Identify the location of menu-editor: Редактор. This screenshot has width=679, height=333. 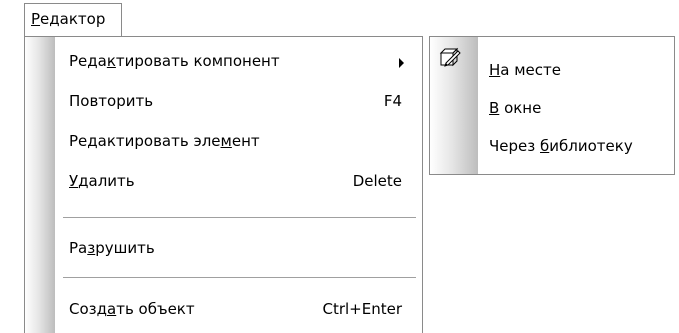
(73, 19).